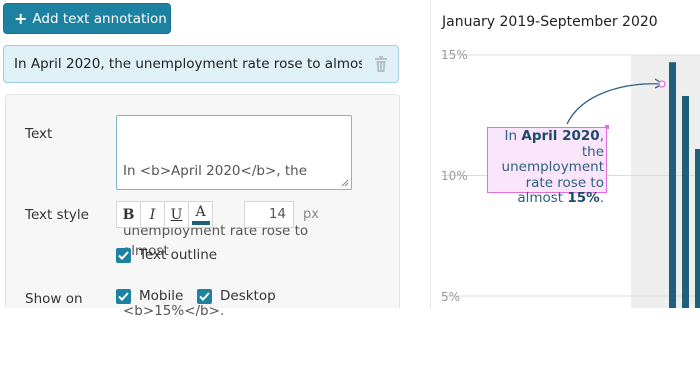 The height and width of the screenshot is (381, 700). Describe the element at coordinates (513, 136) in the screenshot. I see `annotation-text-segment: In` at that location.